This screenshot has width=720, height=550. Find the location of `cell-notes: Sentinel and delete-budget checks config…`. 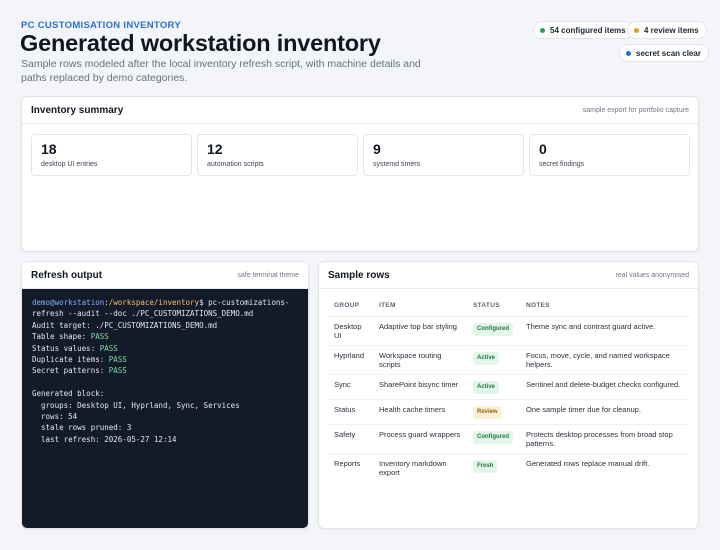

cell-notes: Sentinel and delete-budget checks config… is located at coordinates (605, 387).